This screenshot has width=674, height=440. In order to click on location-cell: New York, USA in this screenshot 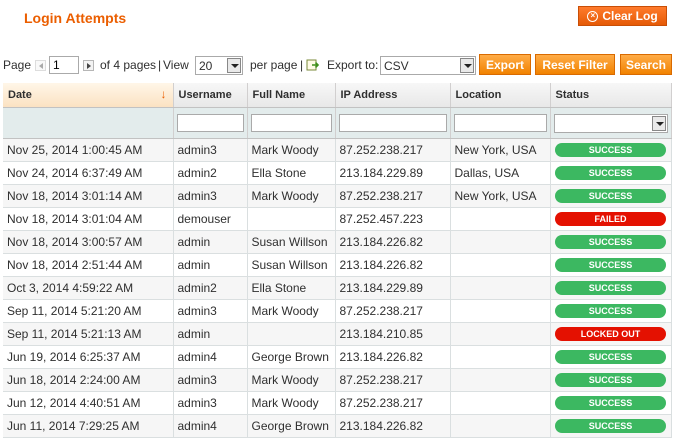, I will do `click(500, 150)`.